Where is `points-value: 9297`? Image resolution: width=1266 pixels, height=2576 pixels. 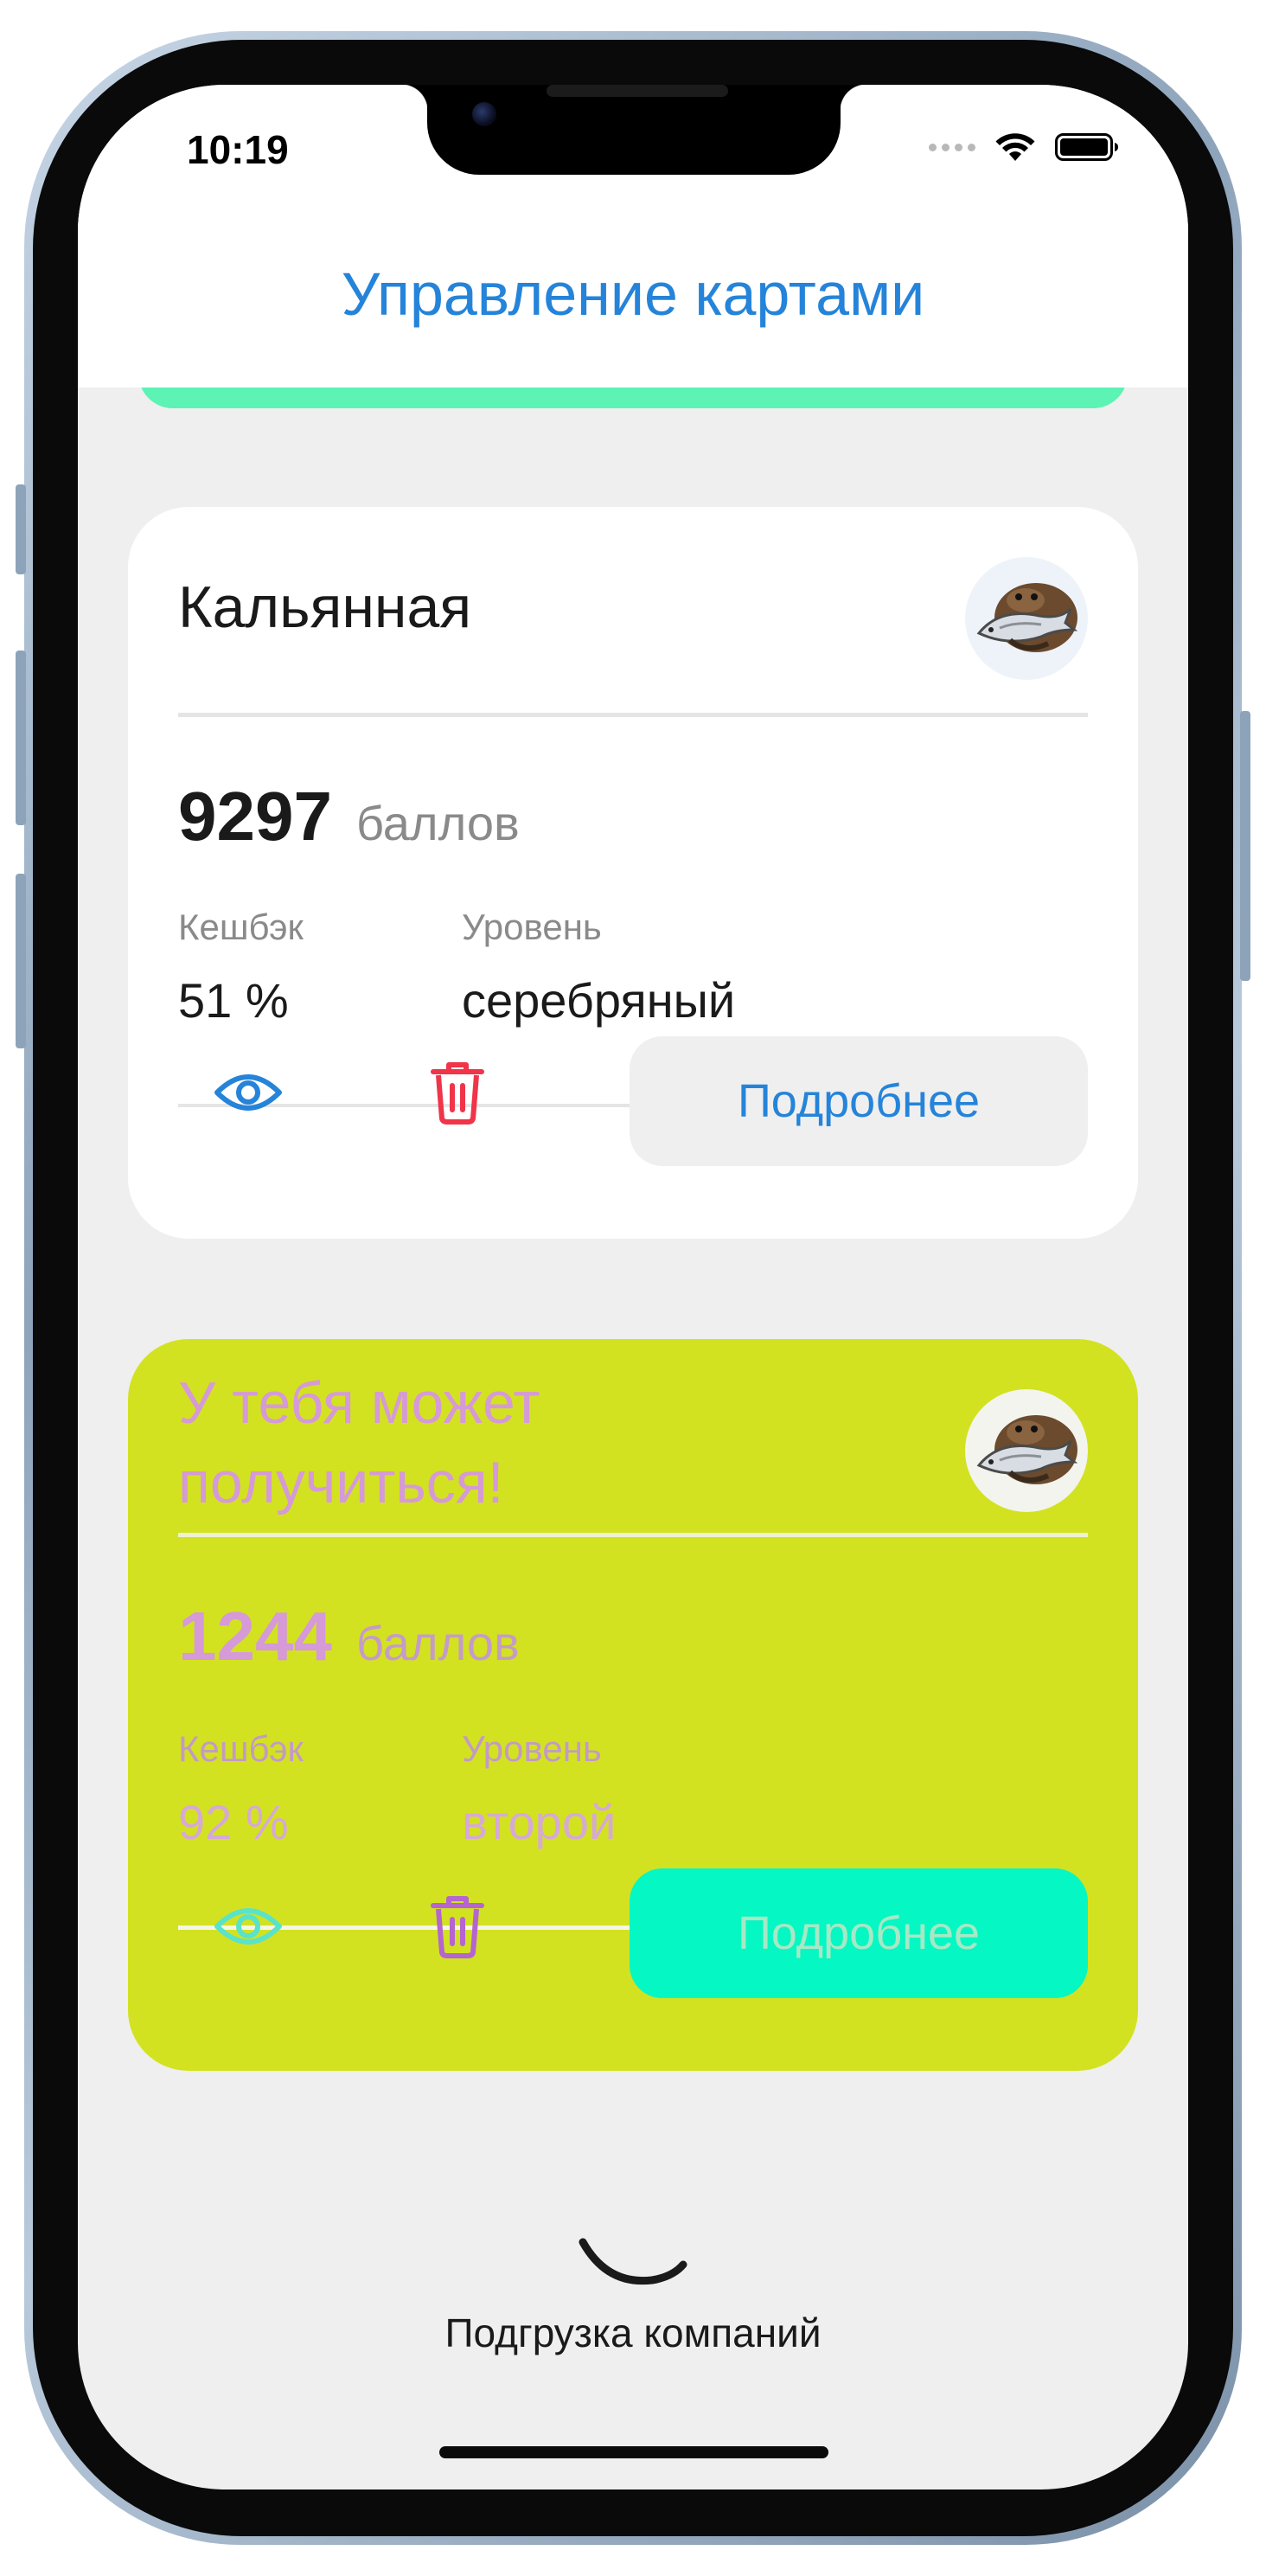 points-value: 9297 is located at coordinates (255, 816).